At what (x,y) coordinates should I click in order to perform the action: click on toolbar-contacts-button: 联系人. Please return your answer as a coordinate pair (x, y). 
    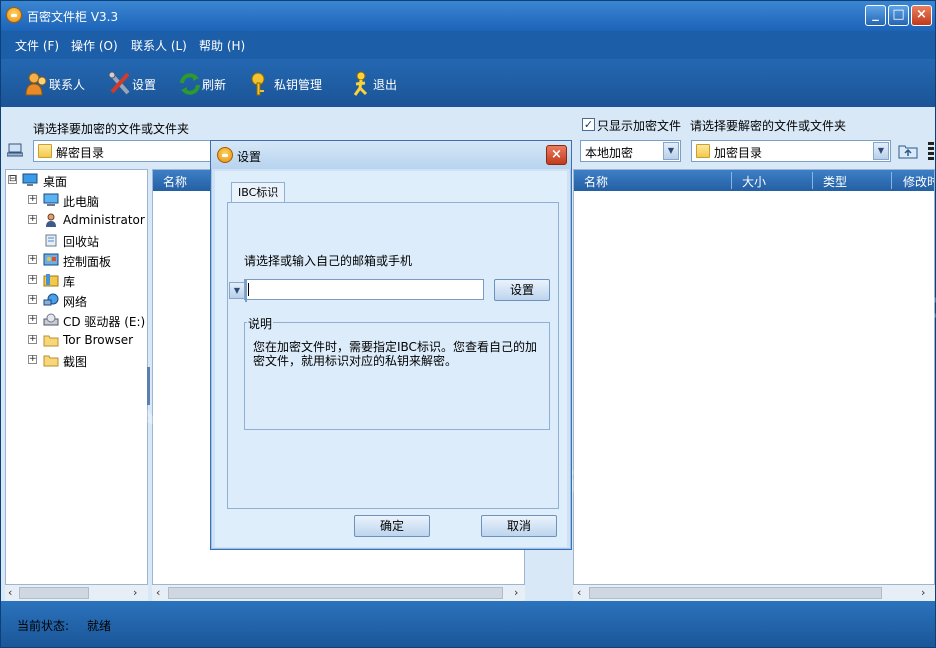
    Looking at the image, I should click on (58, 85).